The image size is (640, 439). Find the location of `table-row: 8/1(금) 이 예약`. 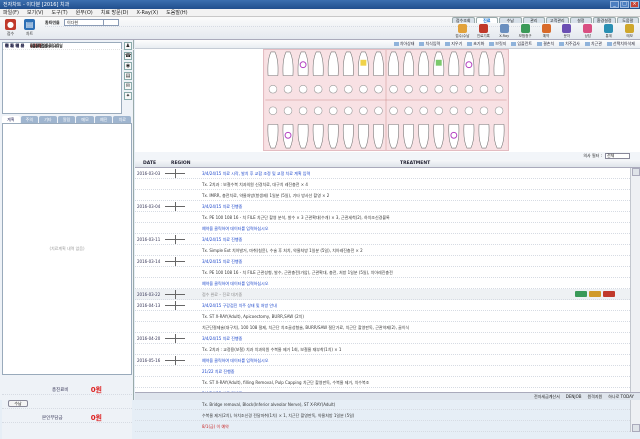

table-row: 8/1(금) 이 예약 is located at coordinates (382, 426).